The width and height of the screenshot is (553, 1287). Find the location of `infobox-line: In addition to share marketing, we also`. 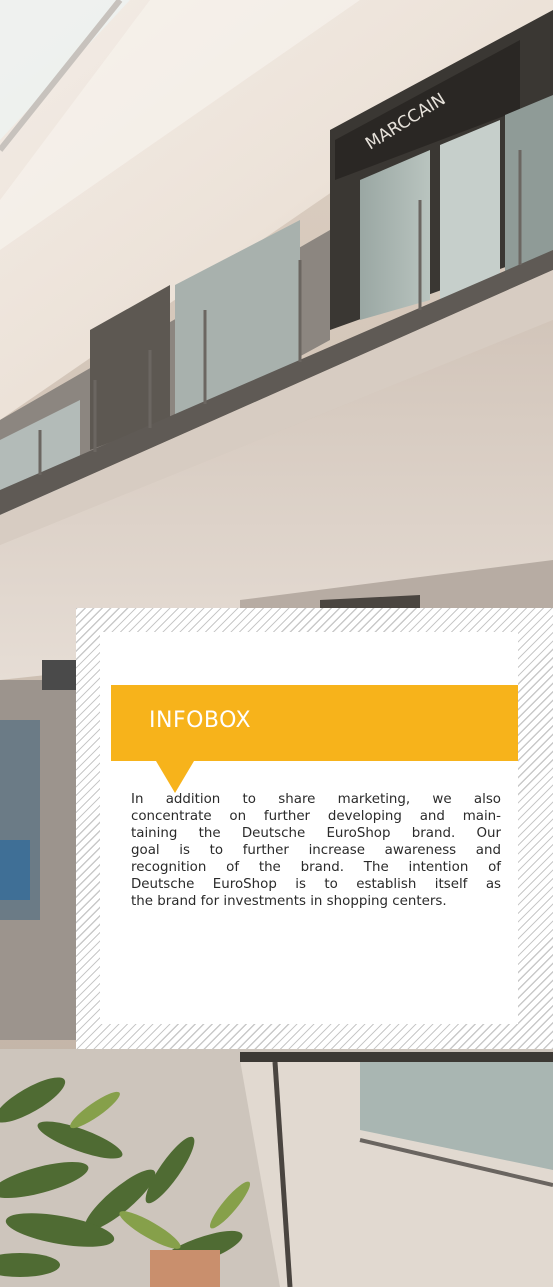

infobox-line: In addition to share marketing, we also is located at coordinates (316, 799).